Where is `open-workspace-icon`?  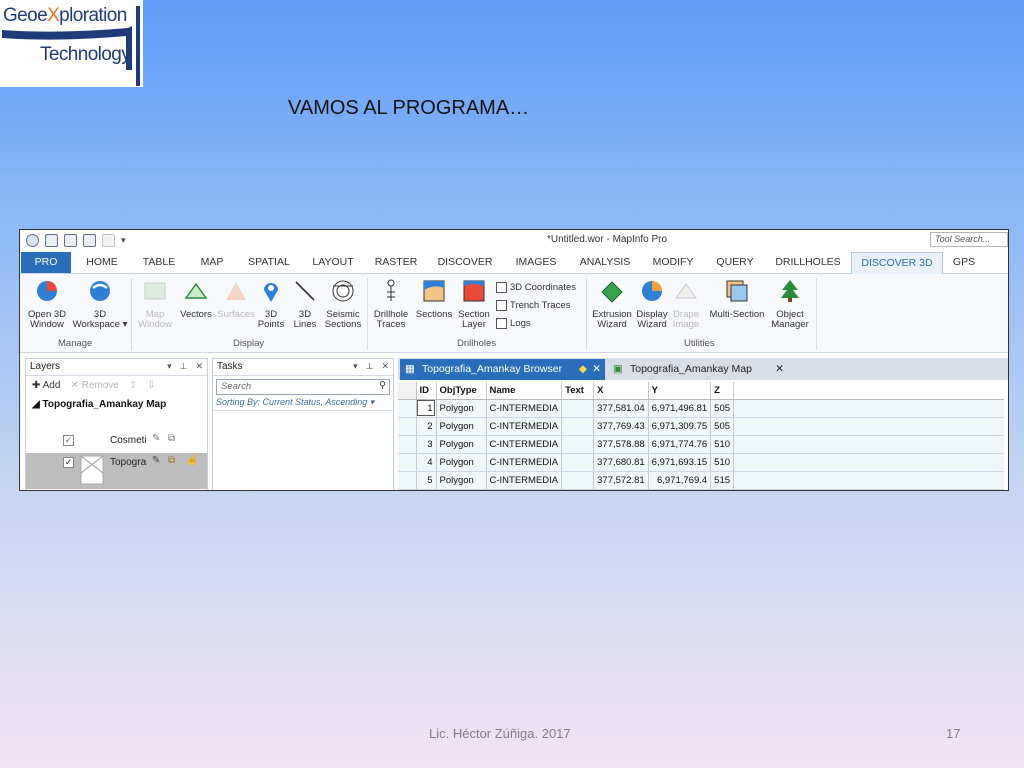 open-workspace-icon is located at coordinates (51, 240).